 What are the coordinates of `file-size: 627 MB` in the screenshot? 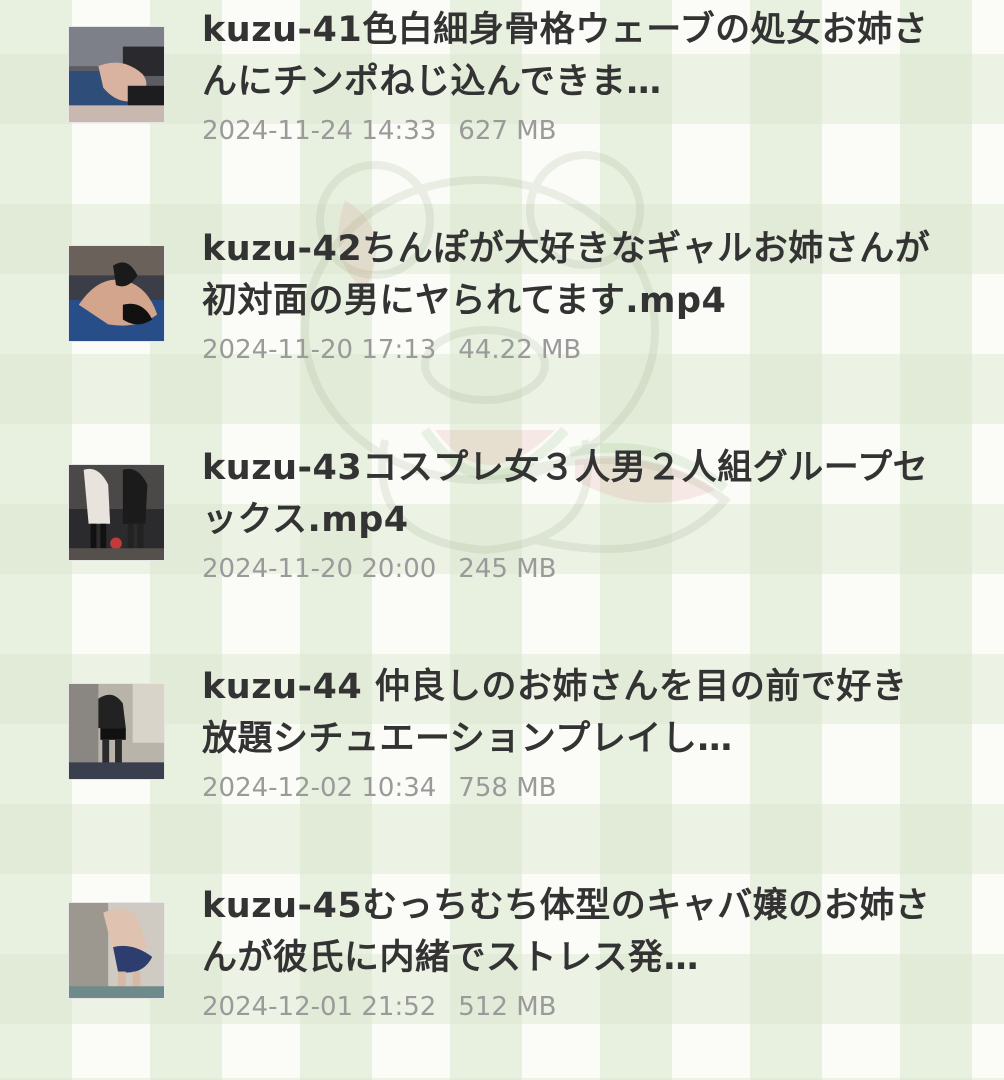 It's located at (507, 131).